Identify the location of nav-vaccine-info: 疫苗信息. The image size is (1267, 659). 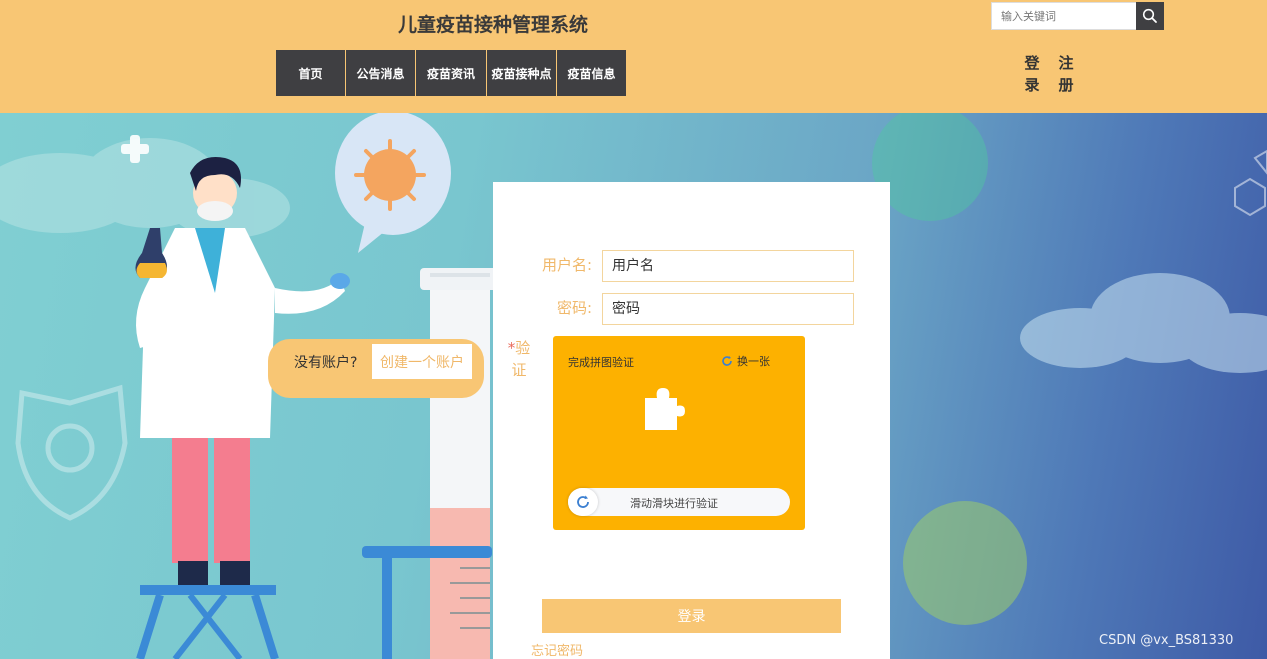
(591, 73).